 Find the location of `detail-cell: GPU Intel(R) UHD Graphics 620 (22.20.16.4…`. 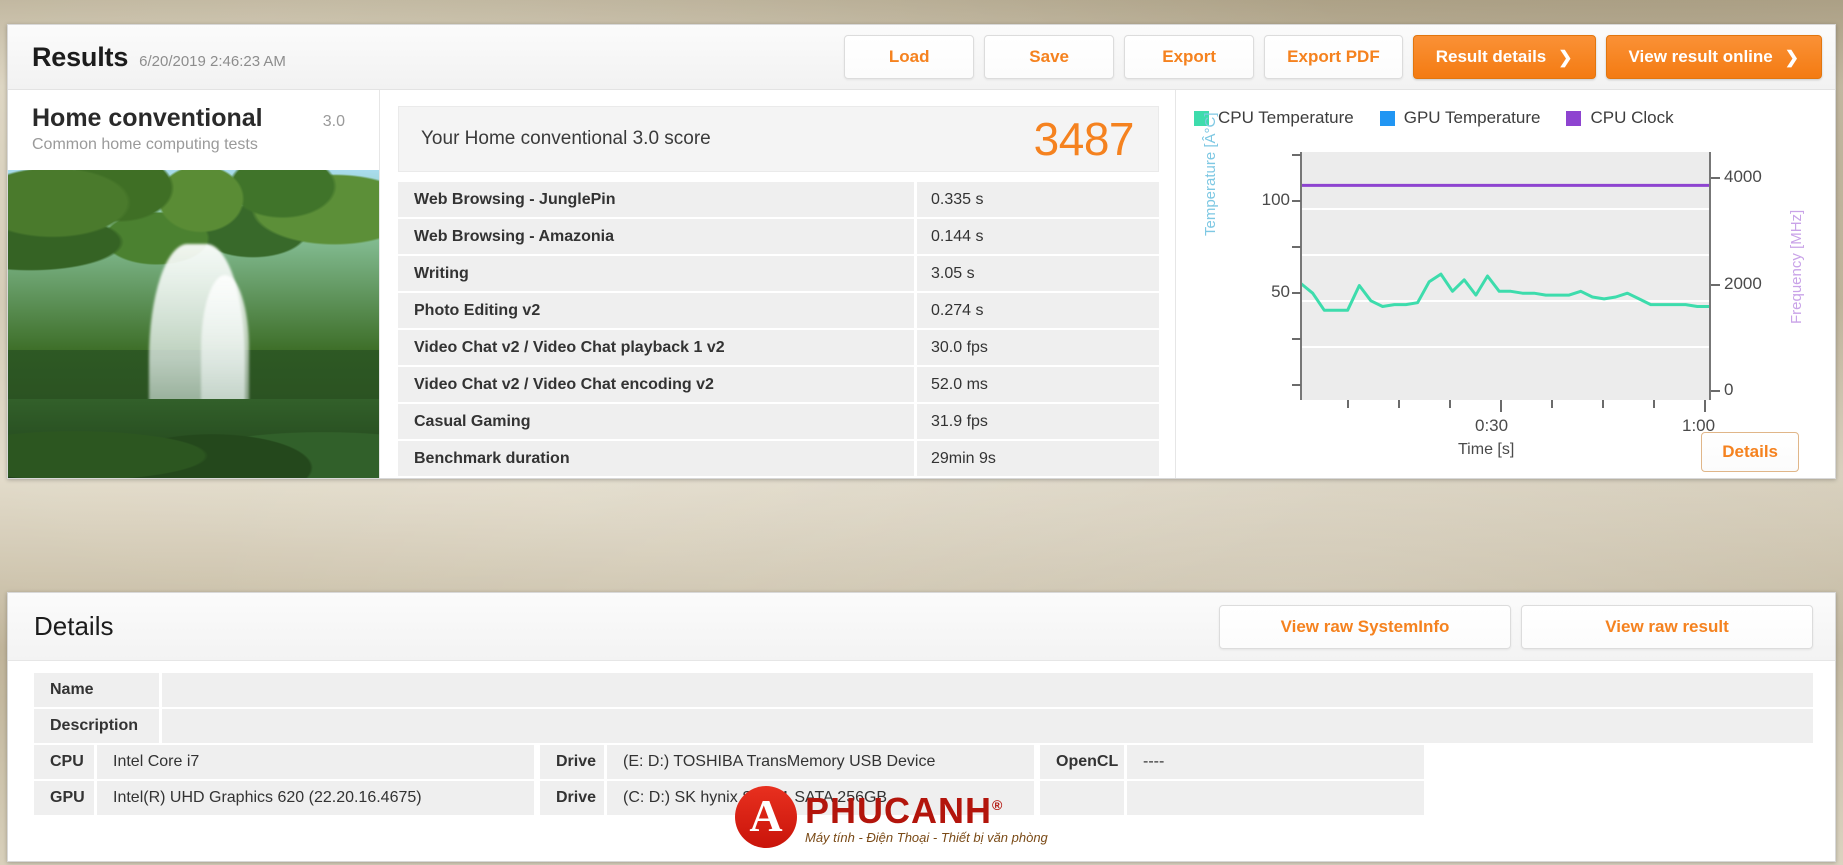

detail-cell: GPU Intel(R) UHD Graphics 620 (22.20.16.4… is located at coordinates (284, 798).